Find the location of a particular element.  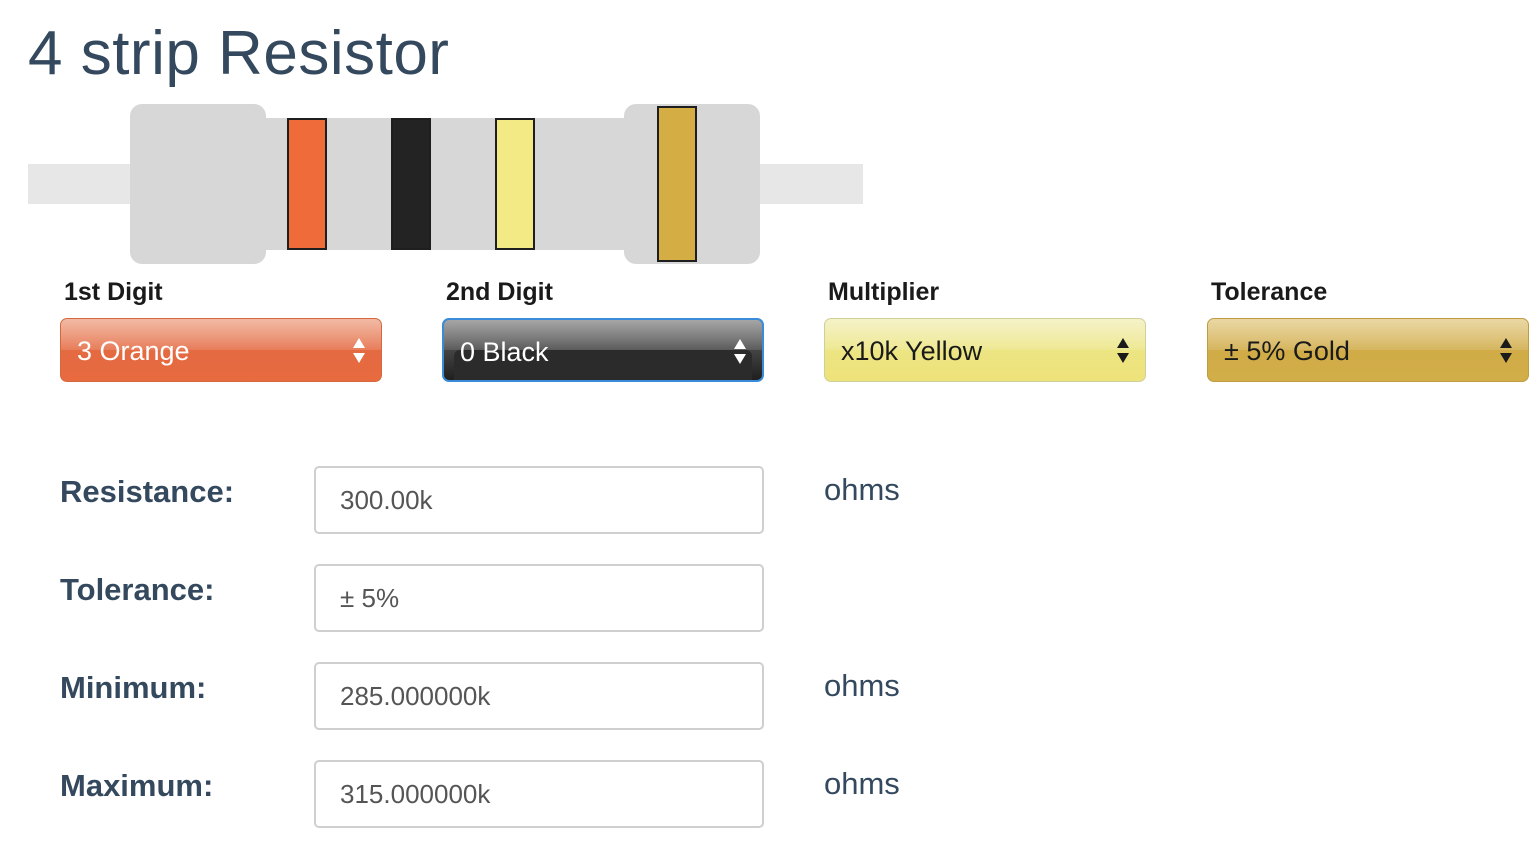

minimum-unit: ohms is located at coordinates (862, 685).